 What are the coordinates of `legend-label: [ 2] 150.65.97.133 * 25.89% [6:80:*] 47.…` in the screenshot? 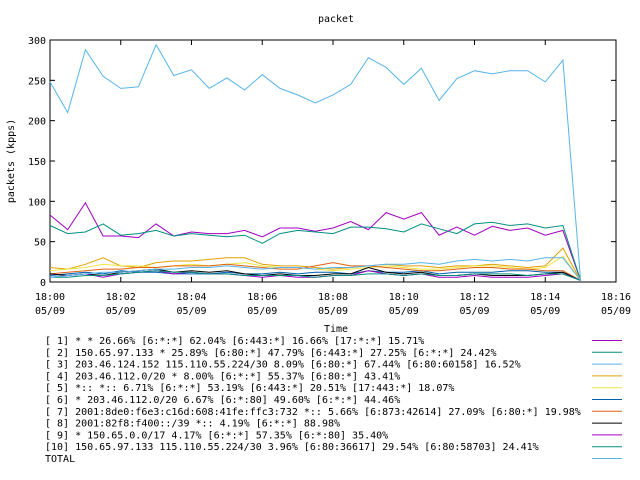 It's located at (271, 353).